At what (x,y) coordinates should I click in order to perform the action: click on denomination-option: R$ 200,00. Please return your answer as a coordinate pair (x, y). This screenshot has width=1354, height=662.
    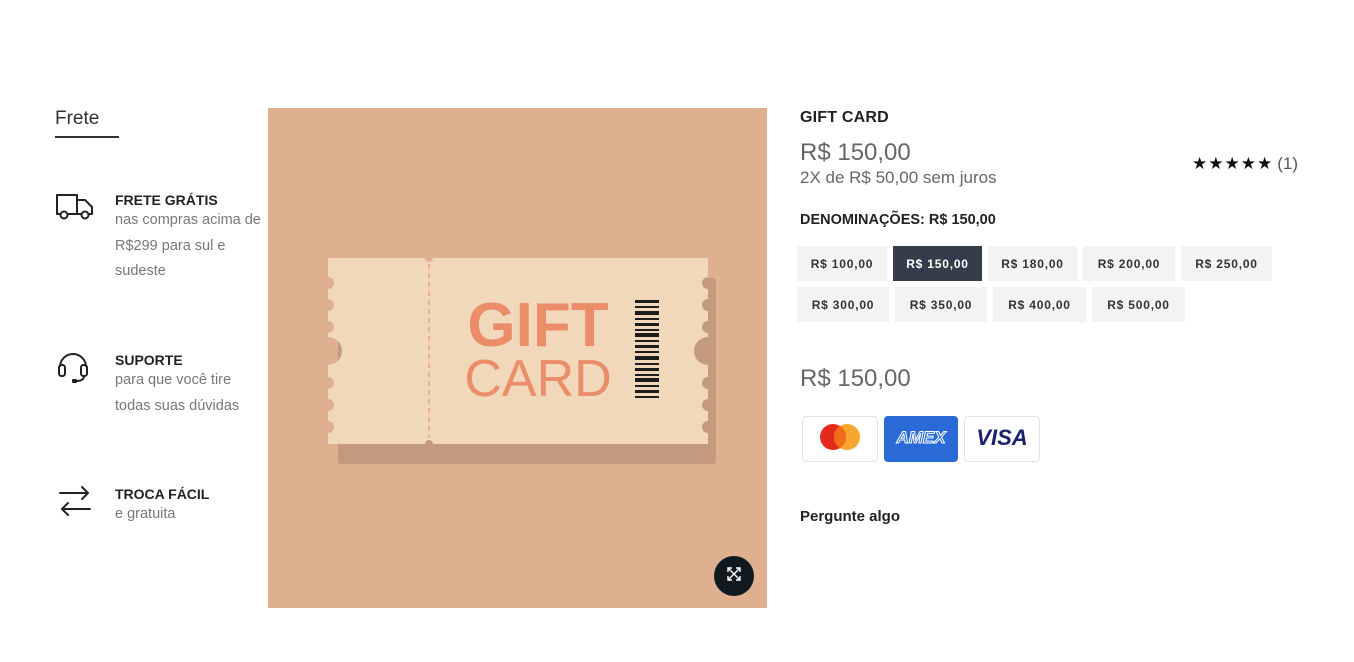
    Looking at the image, I should click on (1129, 263).